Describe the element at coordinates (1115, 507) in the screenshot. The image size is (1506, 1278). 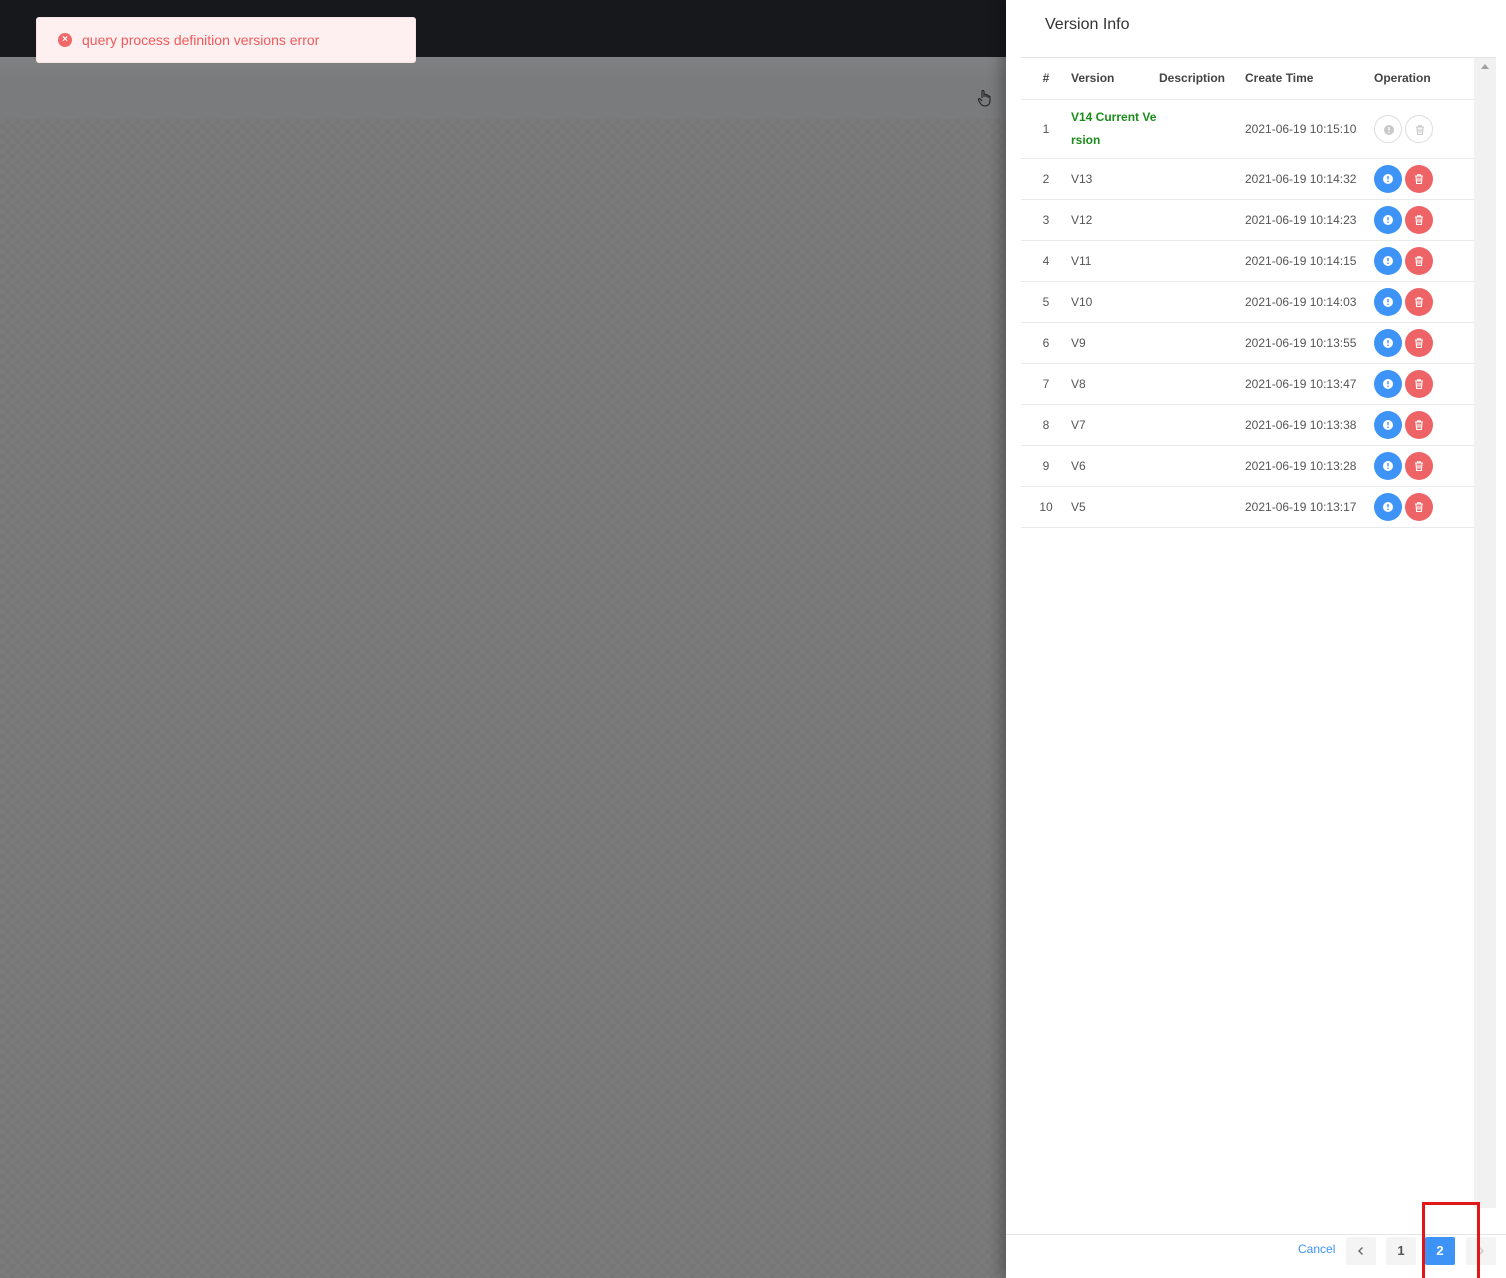
I see `row-version: V5` at that location.